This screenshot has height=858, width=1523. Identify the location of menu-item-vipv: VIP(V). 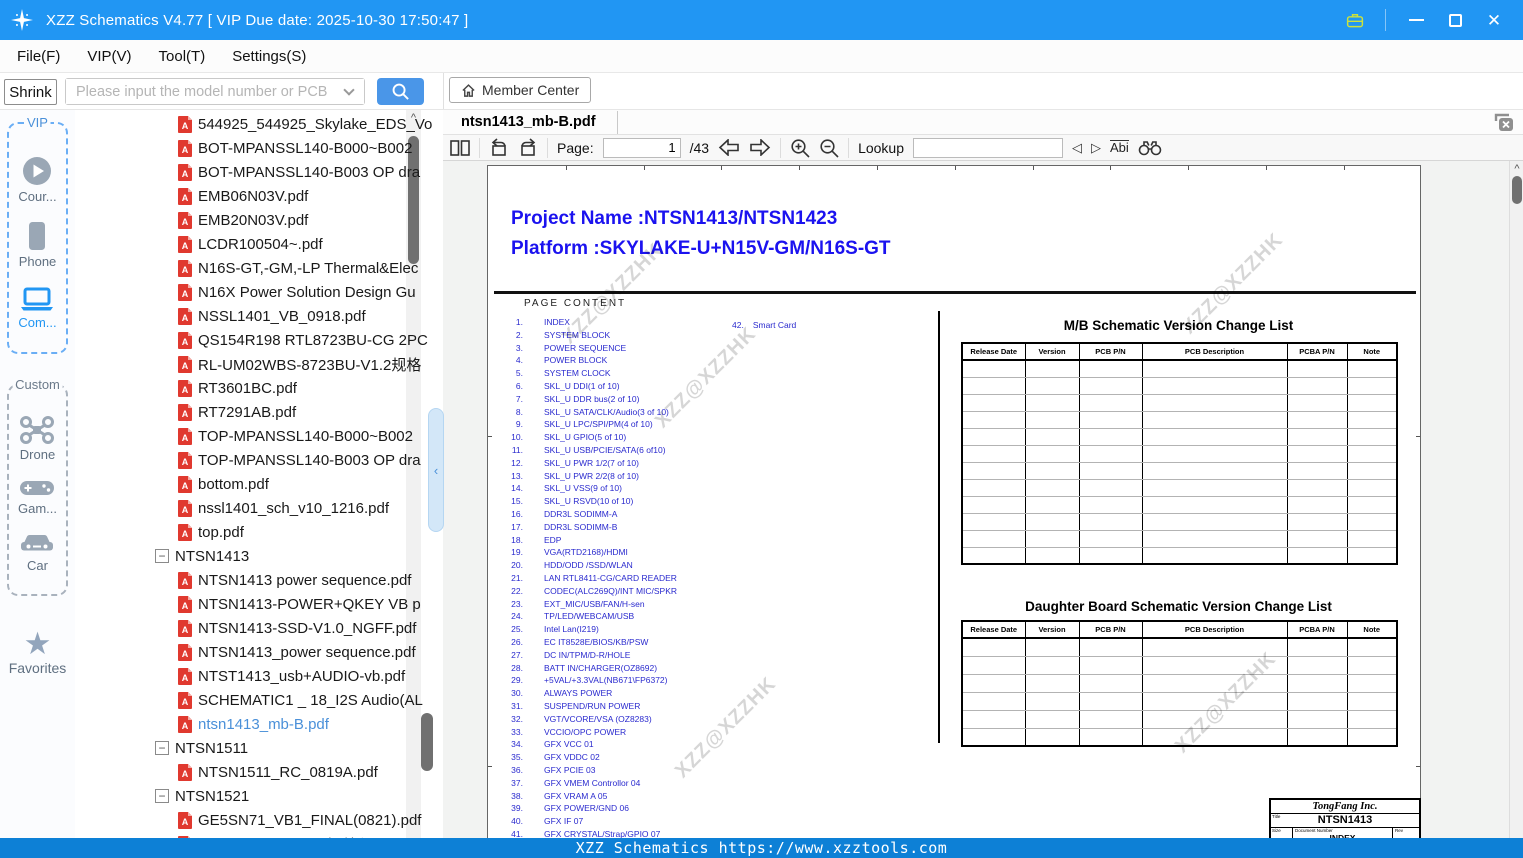
(109, 56).